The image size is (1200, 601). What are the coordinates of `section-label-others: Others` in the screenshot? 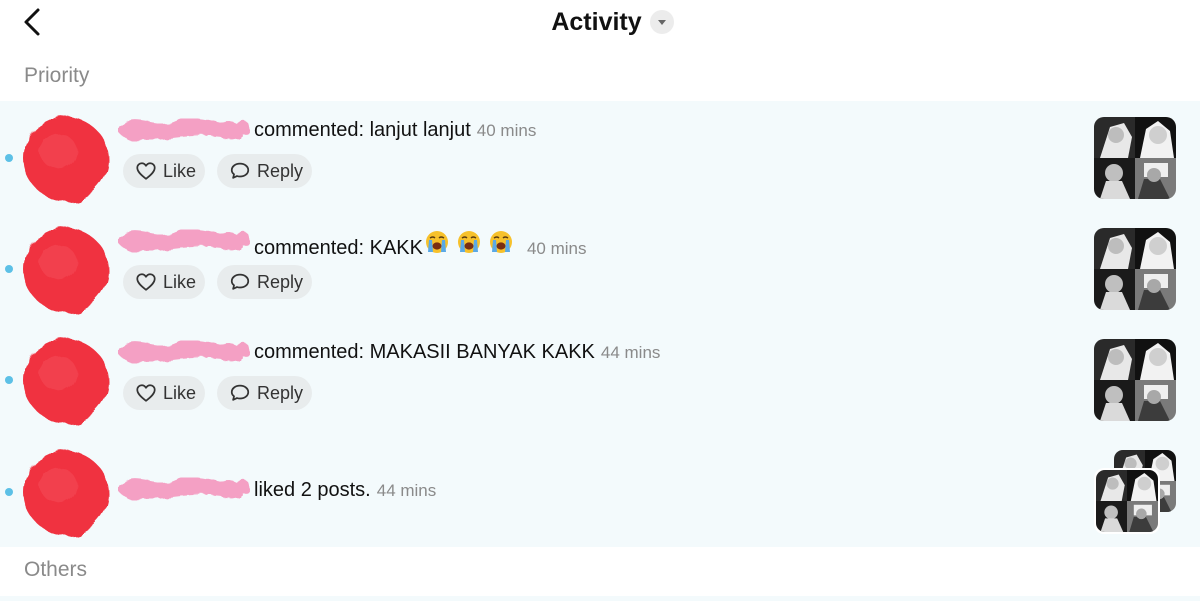 It's located at (56, 569).